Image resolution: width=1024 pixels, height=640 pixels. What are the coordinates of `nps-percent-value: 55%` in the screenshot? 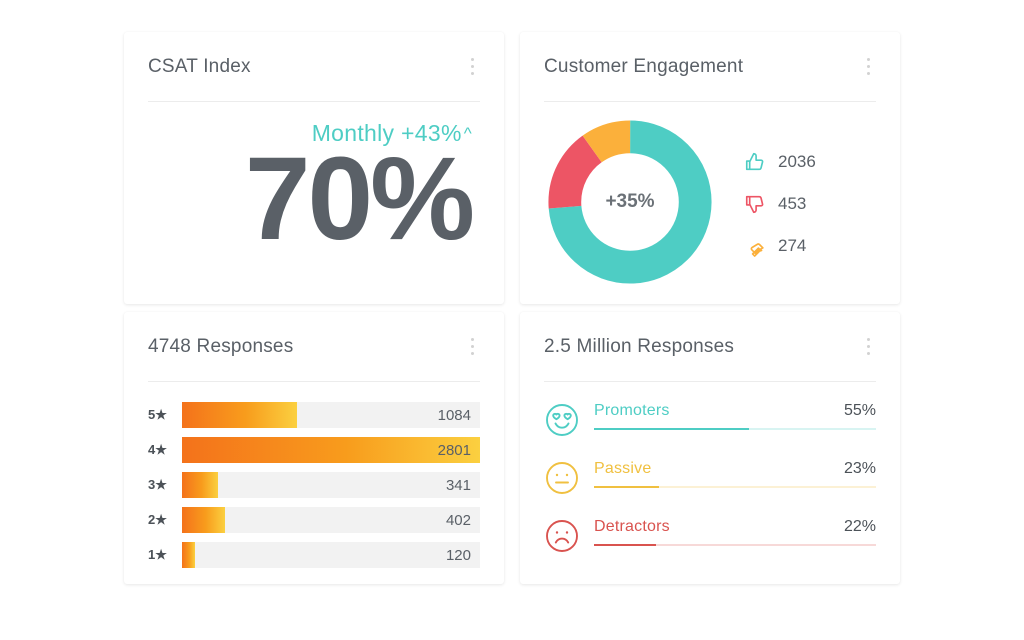 It's located at (859, 410).